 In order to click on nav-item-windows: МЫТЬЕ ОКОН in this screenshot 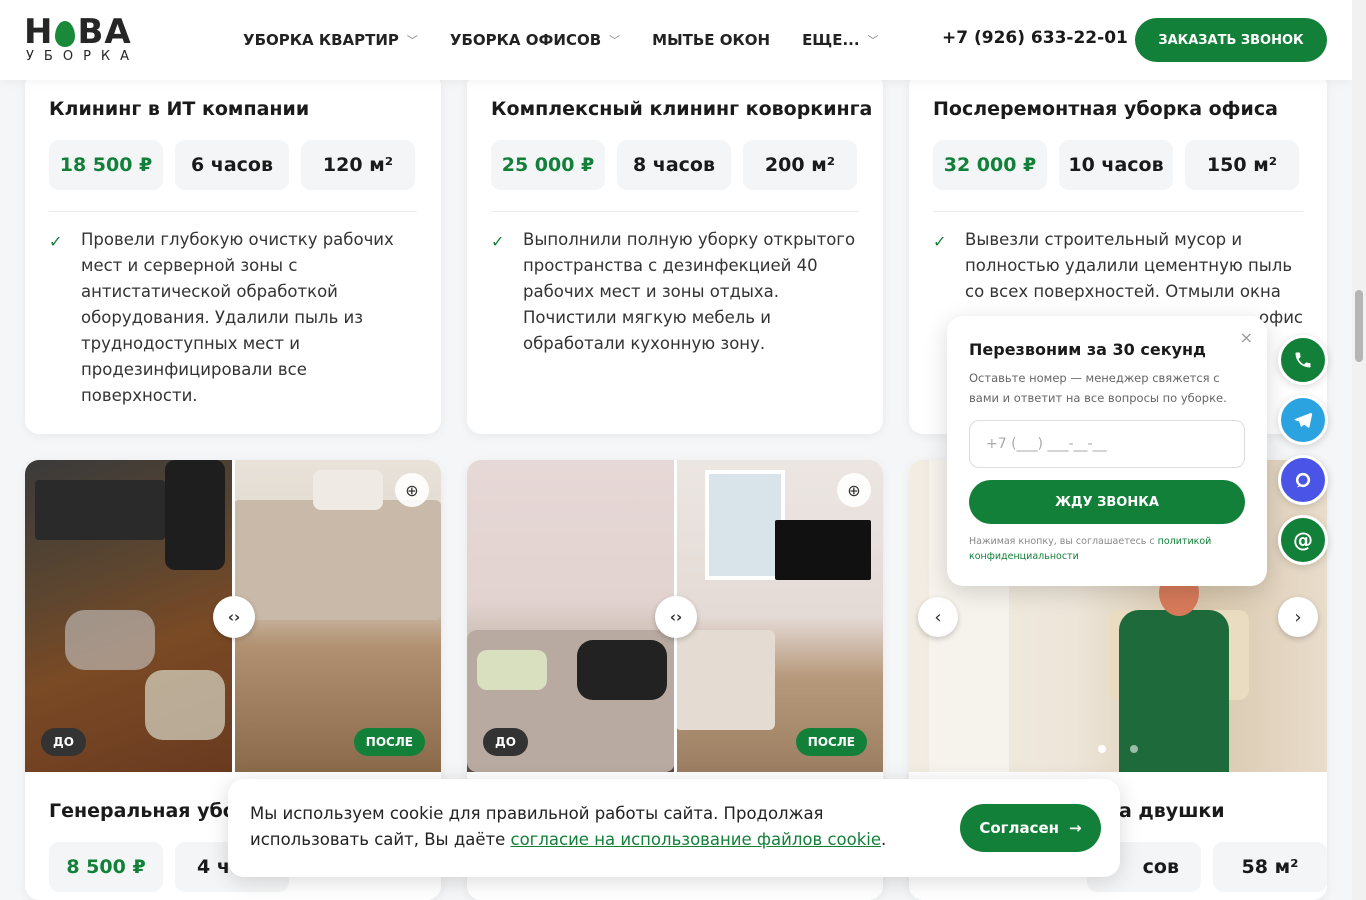, I will do `click(711, 40)`.